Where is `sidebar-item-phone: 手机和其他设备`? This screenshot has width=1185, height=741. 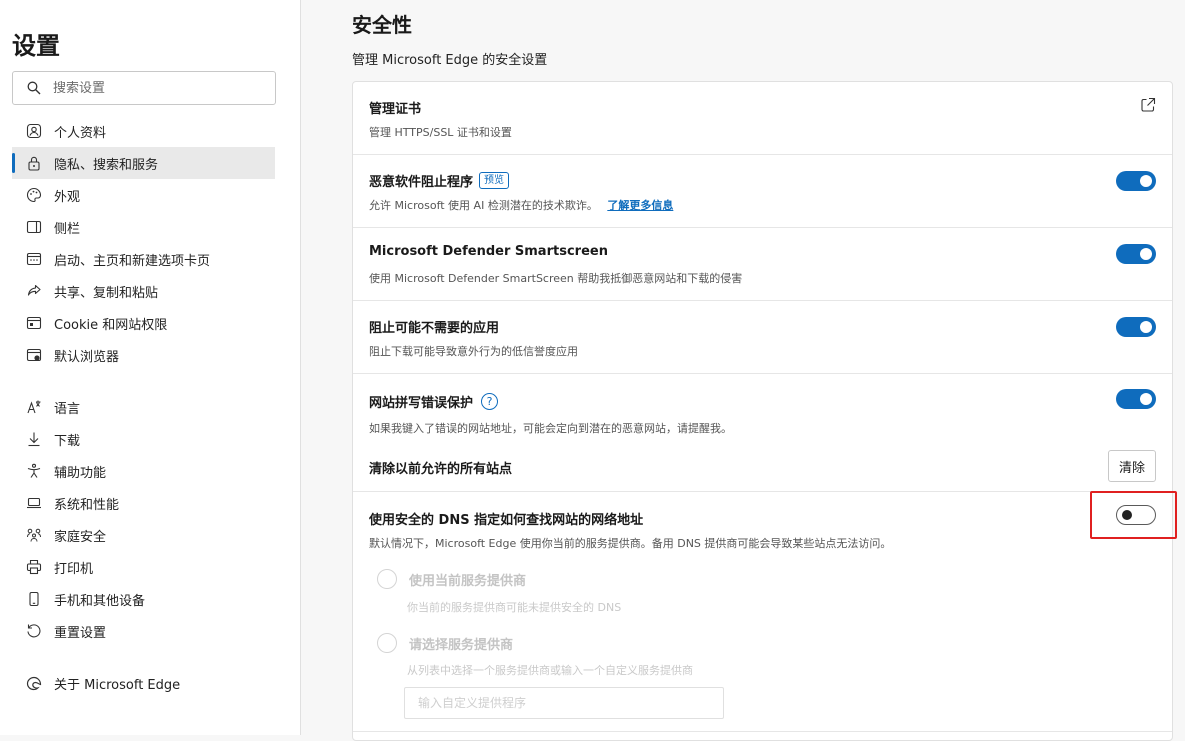
sidebar-item-phone: 手机和其他设备 is located at coordinates (150, 599).